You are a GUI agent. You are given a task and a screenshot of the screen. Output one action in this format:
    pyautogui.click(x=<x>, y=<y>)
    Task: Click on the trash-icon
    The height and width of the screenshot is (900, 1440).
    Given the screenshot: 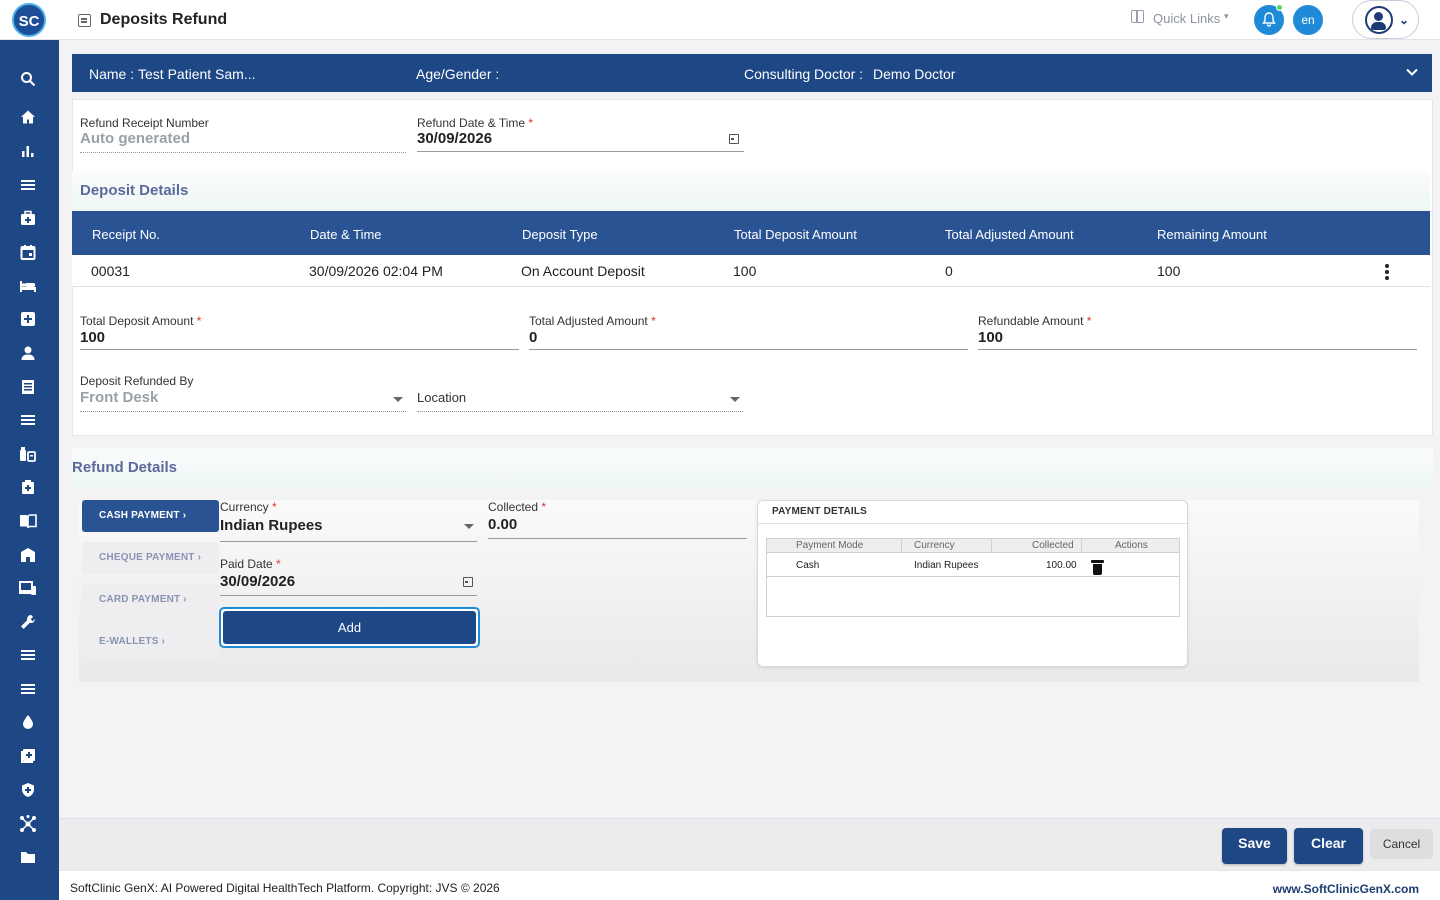 What is the action you would take?
    pyautogui.click(x=1097, y=567)
    